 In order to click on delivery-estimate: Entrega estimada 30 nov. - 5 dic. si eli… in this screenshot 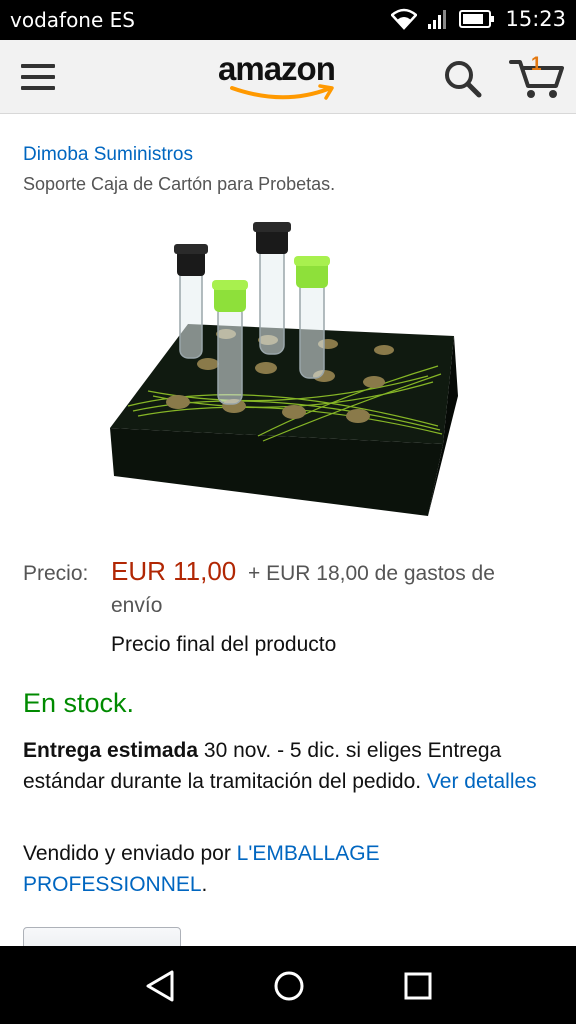, I will do `click(293, 766)`.